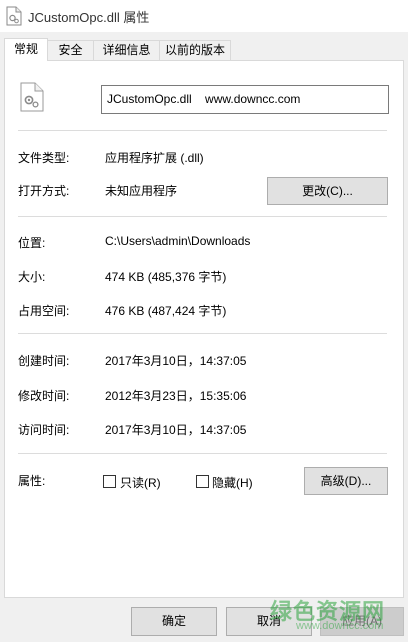 This screenshot has height=642, width=408. Describe the element at coordinates (340, 626) in the screenshot. I see `watermark-url: www.downcc.com` at that location.